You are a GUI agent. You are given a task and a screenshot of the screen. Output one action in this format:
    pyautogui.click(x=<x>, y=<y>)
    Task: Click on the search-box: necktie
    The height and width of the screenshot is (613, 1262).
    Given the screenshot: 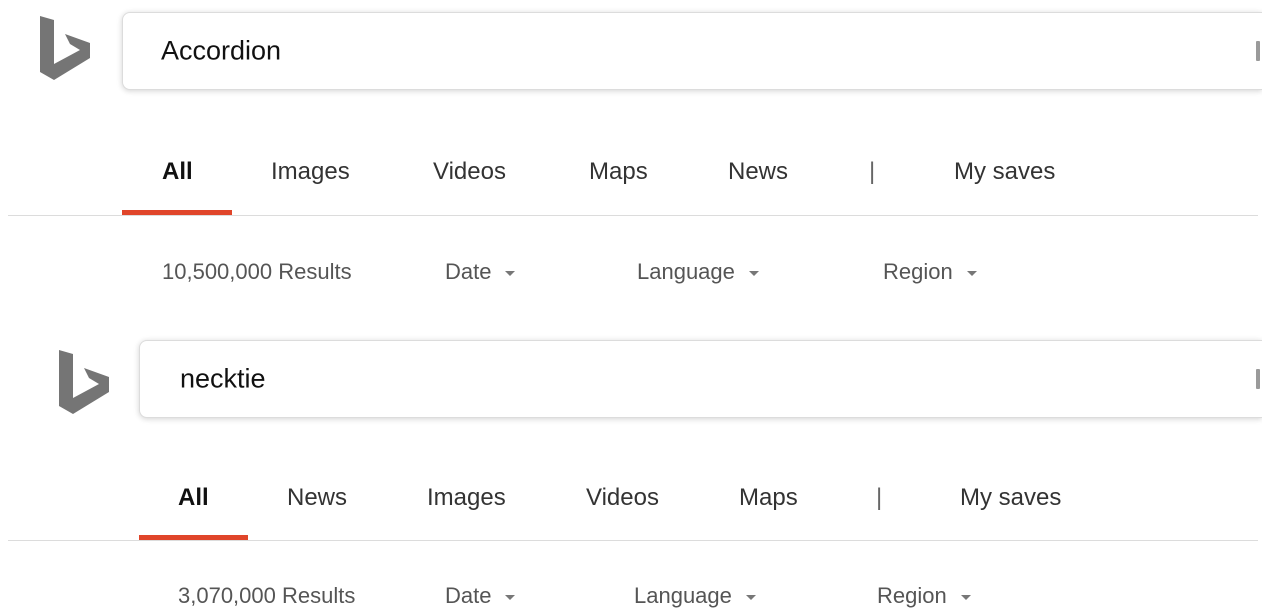 What is the action you would take?
    pyautogui.click(x=700, y=379)
    